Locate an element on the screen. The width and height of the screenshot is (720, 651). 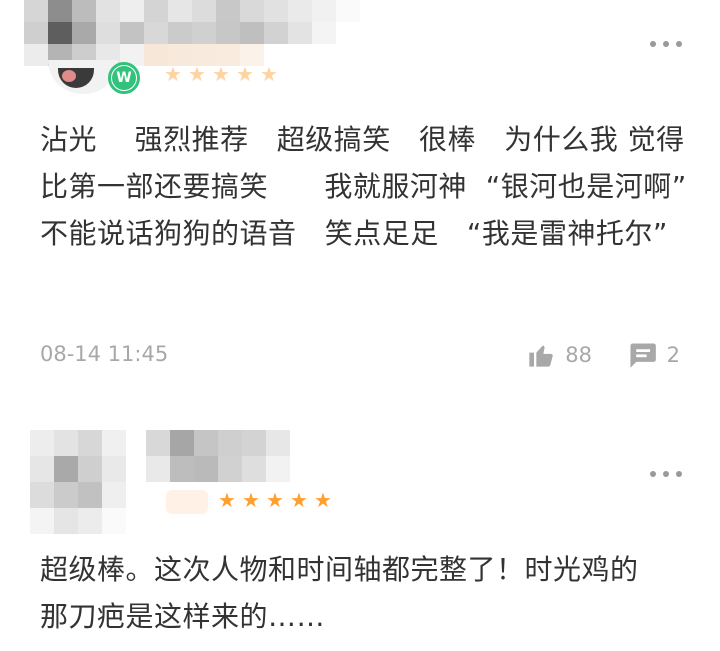
verified-badge: W is located at coordinates (124, 78).